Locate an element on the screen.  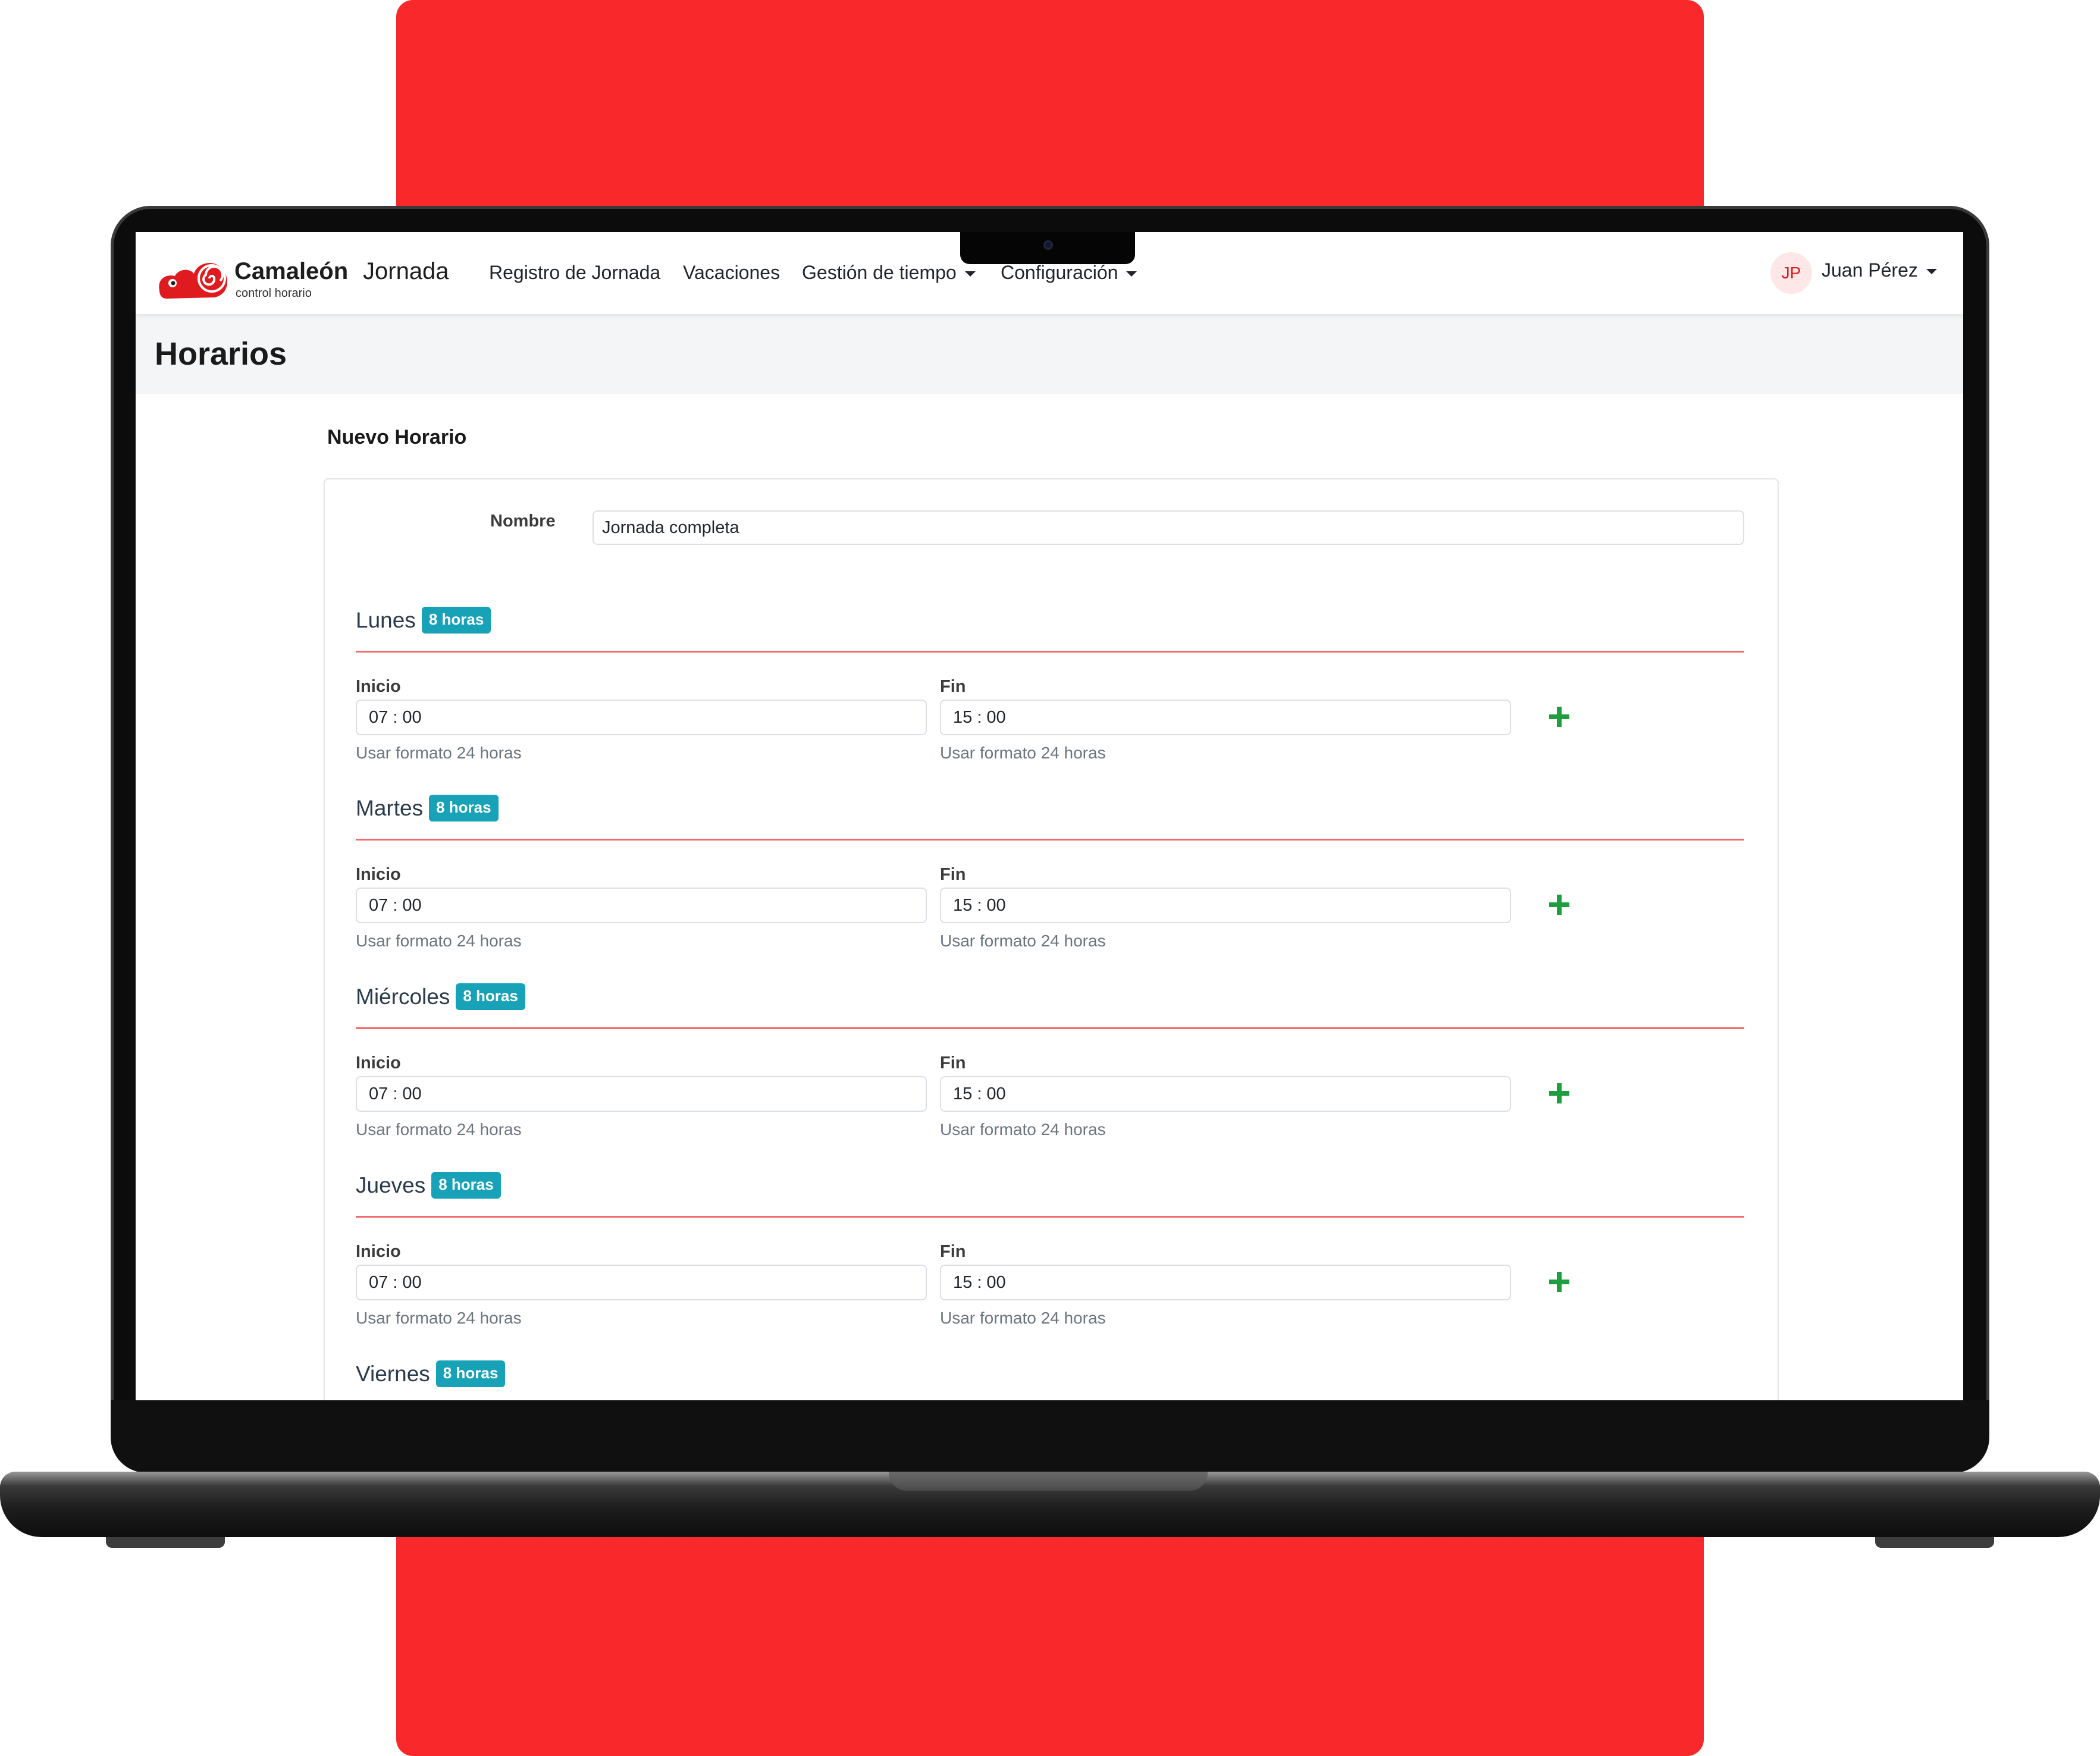
day-section-viernes: Viernes8 horas Inicio Fin is located at coordinates (1050, 1380).